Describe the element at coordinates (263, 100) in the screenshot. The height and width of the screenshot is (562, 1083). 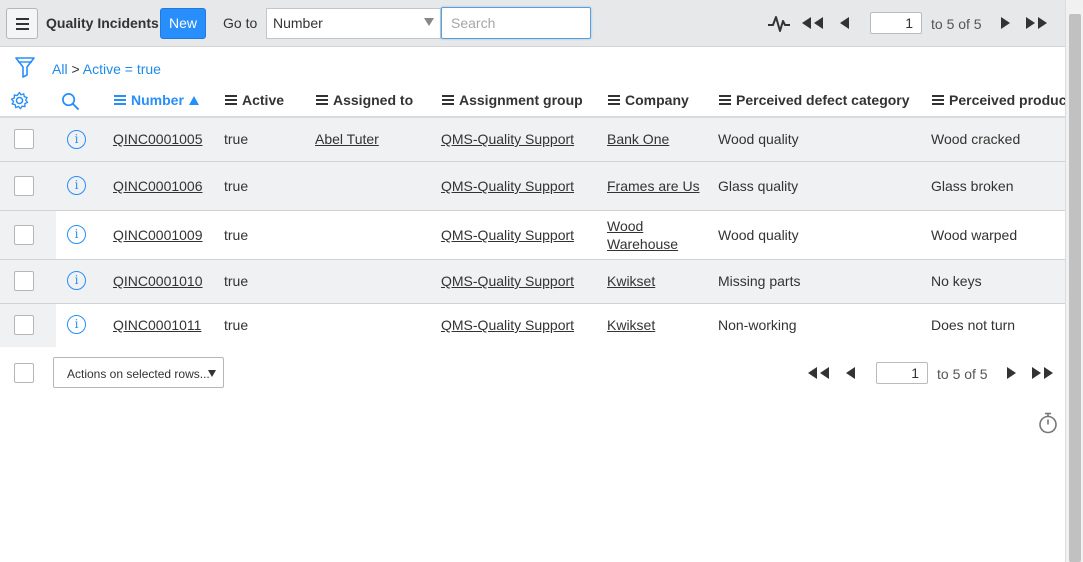
I see `column-label: Active` at that location.